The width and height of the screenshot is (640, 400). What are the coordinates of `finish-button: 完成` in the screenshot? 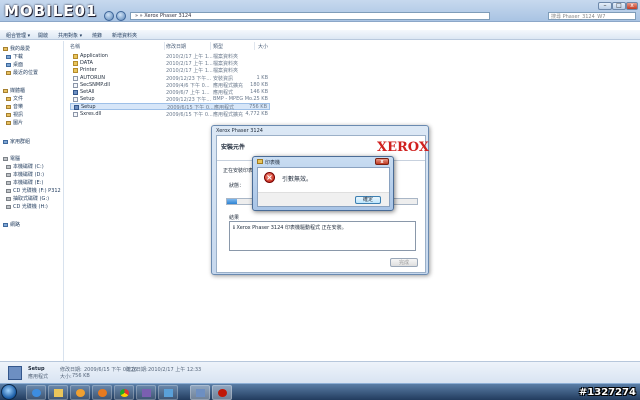 It's located at (404, 262).